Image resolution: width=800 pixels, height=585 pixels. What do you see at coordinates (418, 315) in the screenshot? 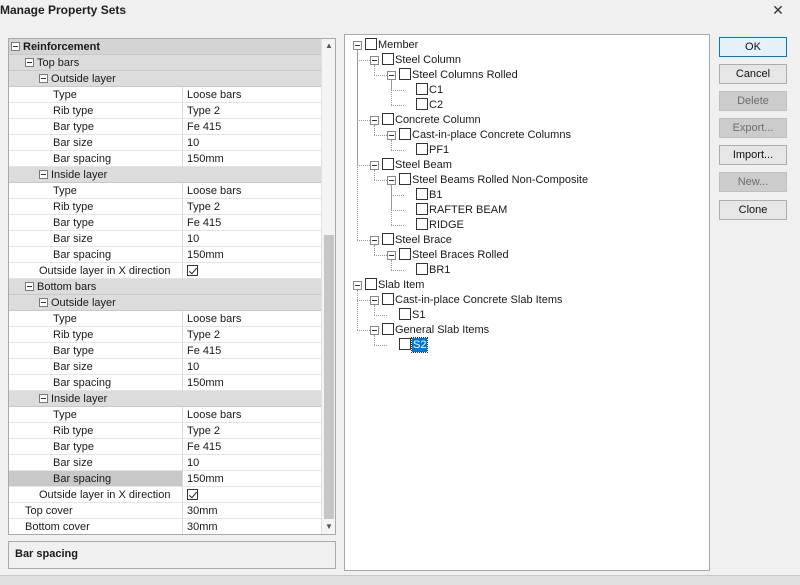
I see `tree-node-label: S1` at bounding box center [418, 315].